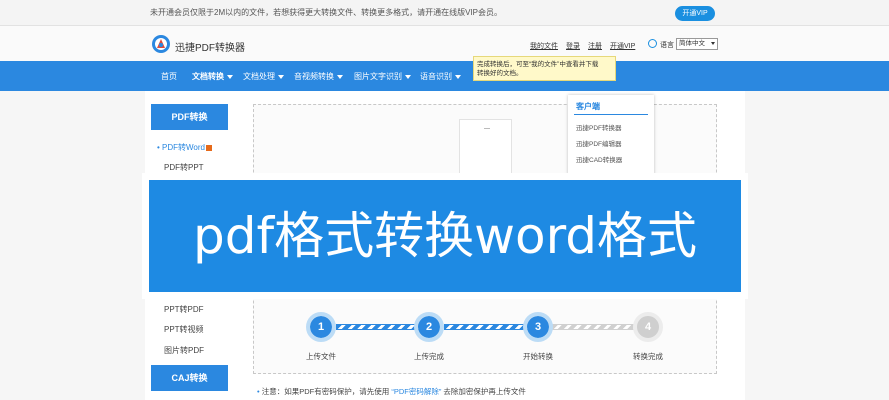  I want to click on nav-label: 首页, so click(169, 76).